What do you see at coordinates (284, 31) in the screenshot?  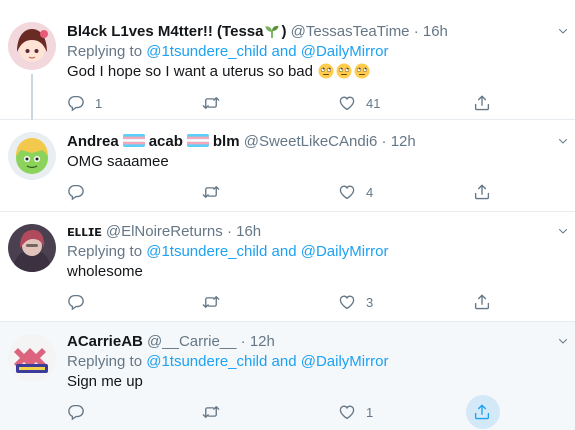 I see `author-name-suffix: )` at bounding box center [284, 31].